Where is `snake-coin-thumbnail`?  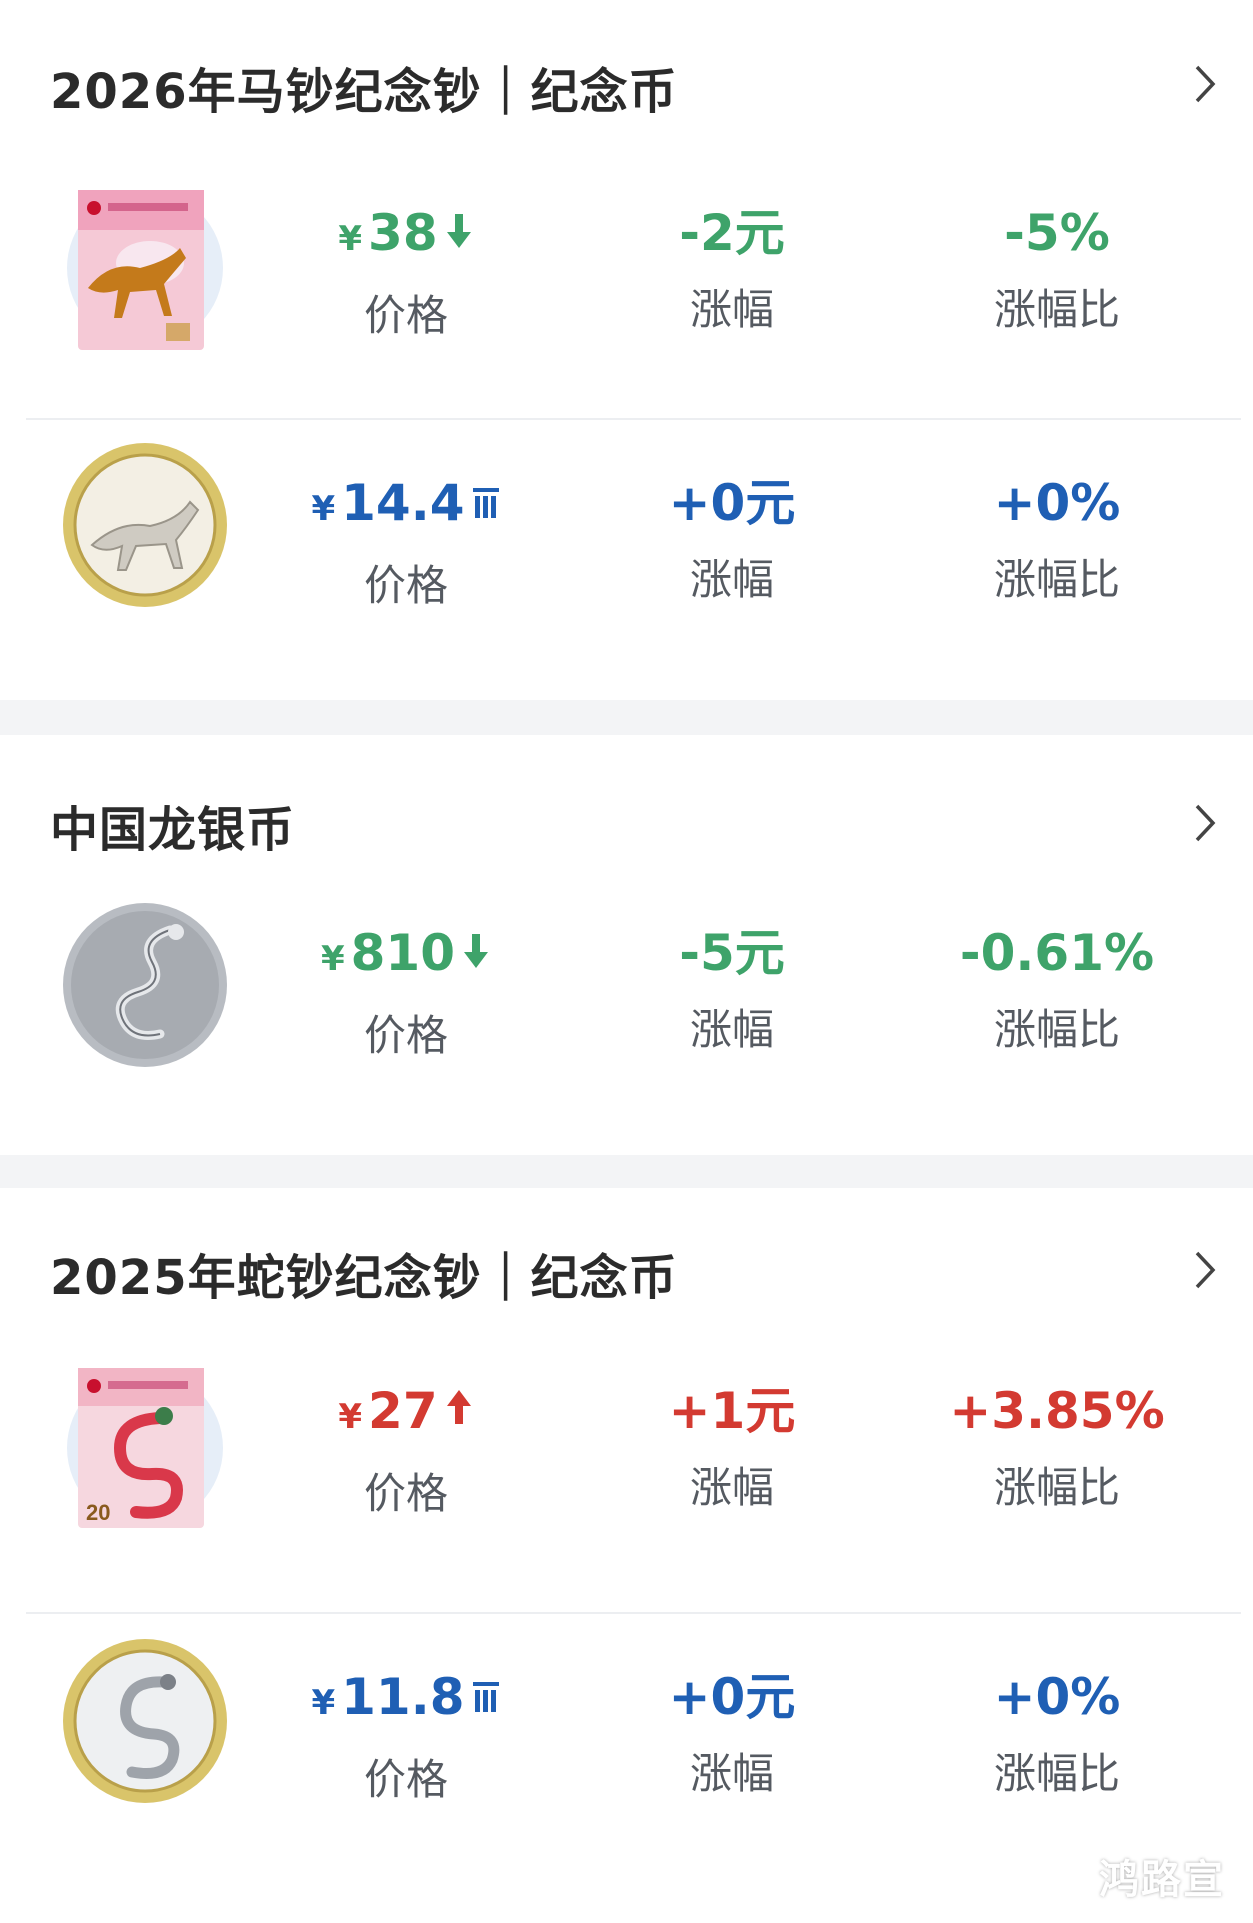 snake-coin-thumbnail is located at coordinates (145, 1731).